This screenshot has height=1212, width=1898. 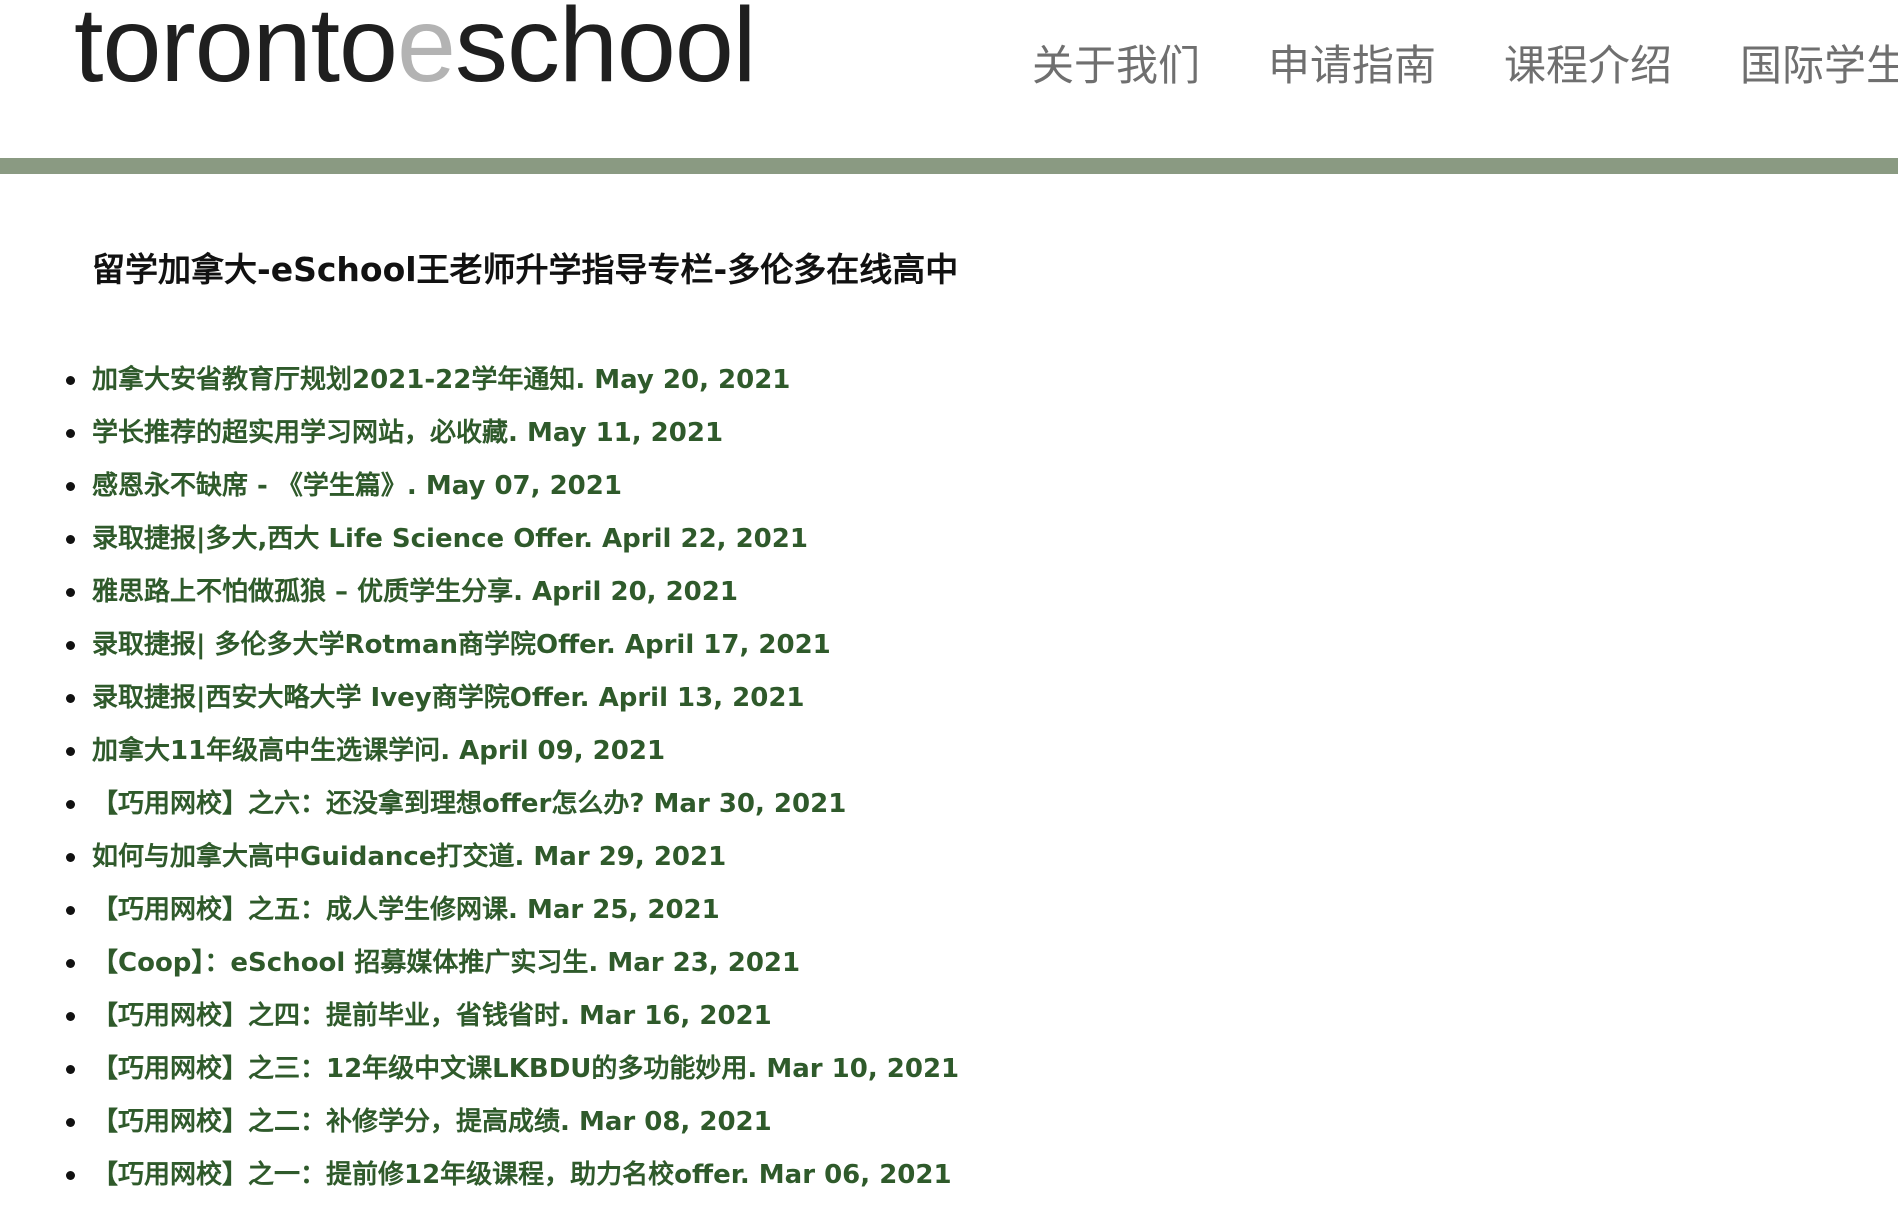 What do you see at coordinates (525, 269) in the screenshot?
I see `page-title: 留学加拿大-eSchool王老师升学指导专栏-多伦多在线高中` at bounding box center [525, 269].